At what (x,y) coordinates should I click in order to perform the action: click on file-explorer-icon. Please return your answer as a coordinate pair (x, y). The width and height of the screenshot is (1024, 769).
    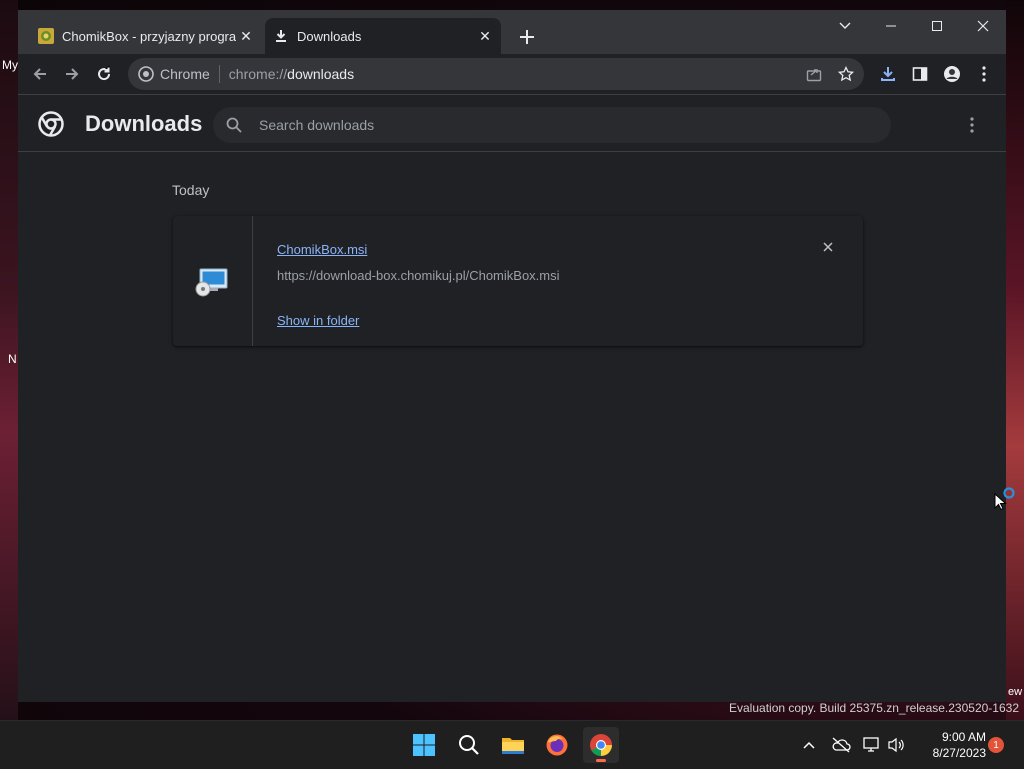
    Looking at the image, I should click on (513, 746).